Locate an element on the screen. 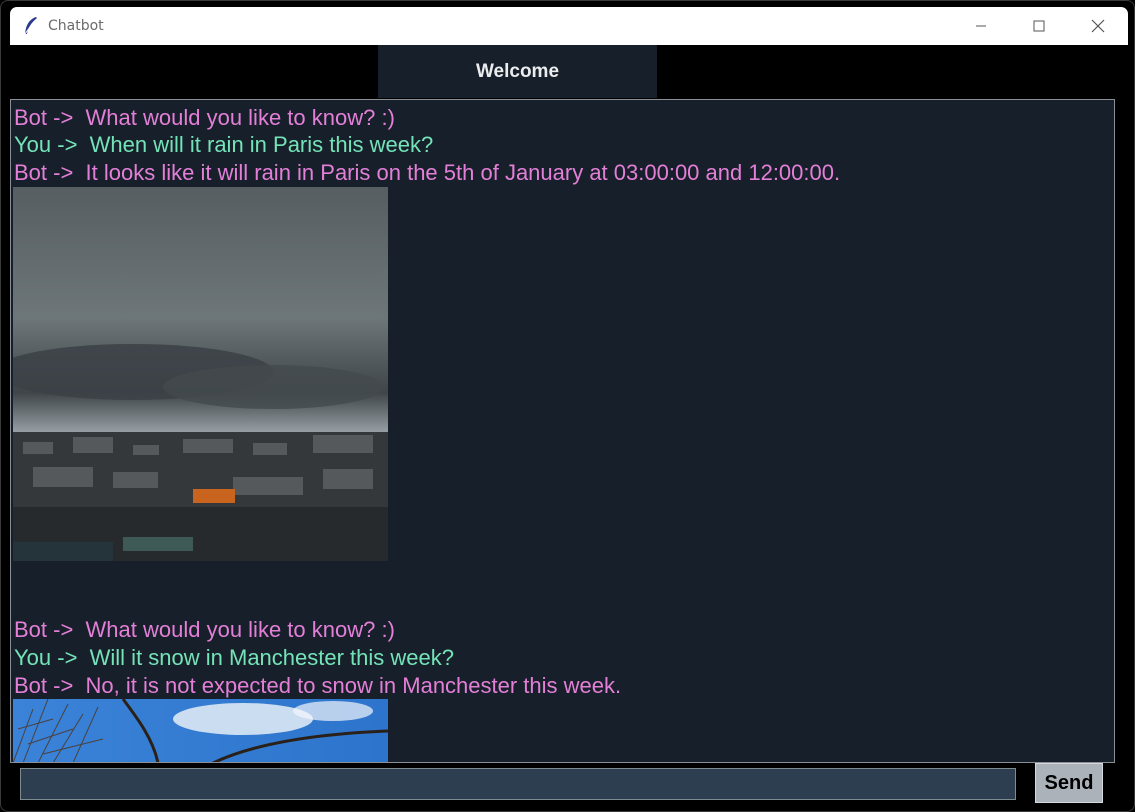 This screenshot has width=1135, height=812. manchester-sky-photo is located at coordinates (200, 730).